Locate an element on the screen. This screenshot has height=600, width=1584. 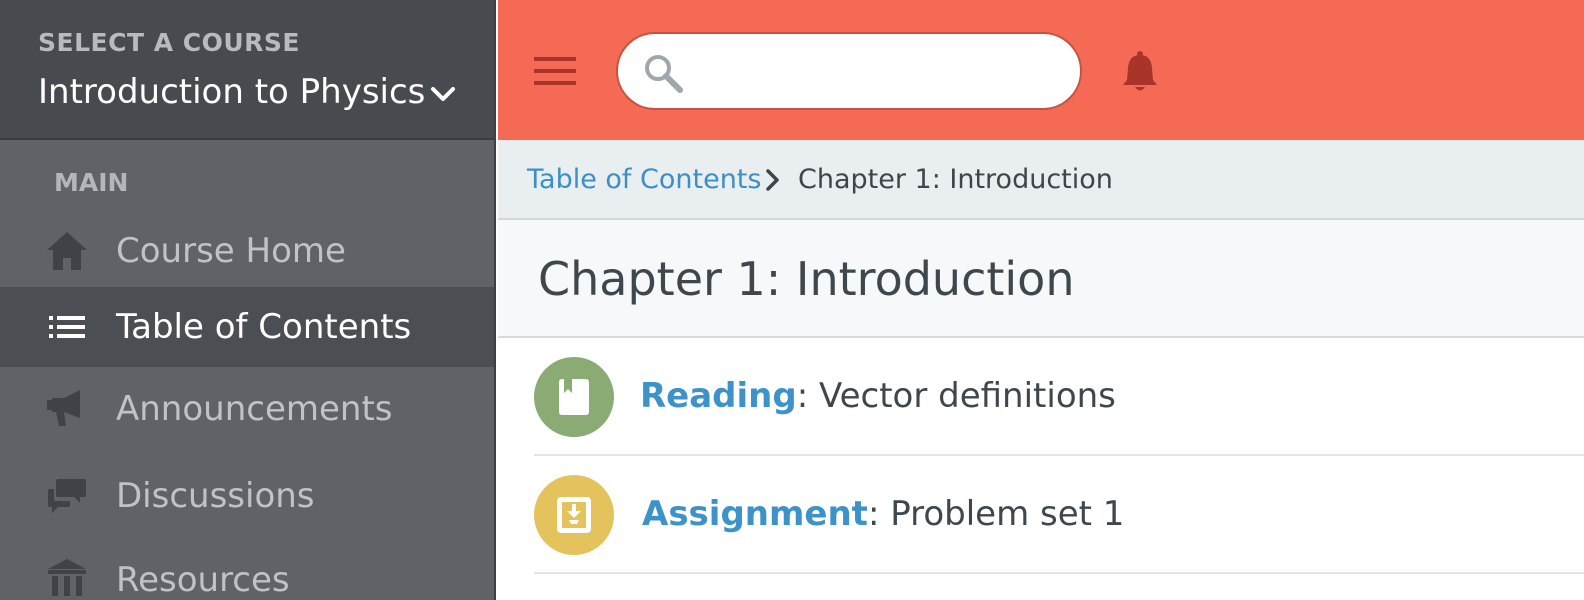
assignment-badge is located at coordinates (574, 515).